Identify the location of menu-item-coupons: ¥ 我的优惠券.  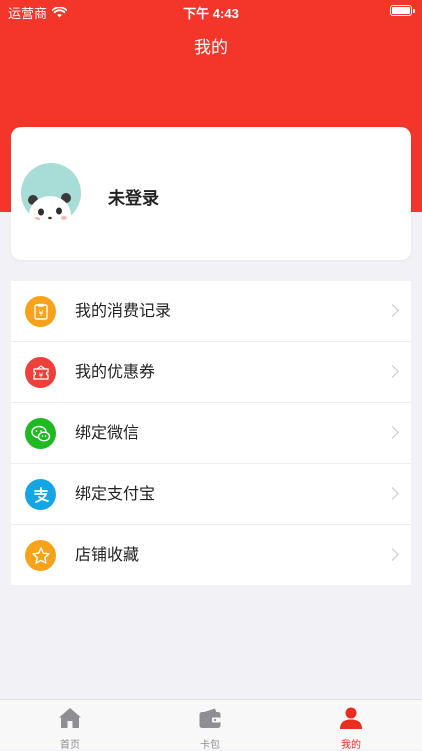
(211, 372).